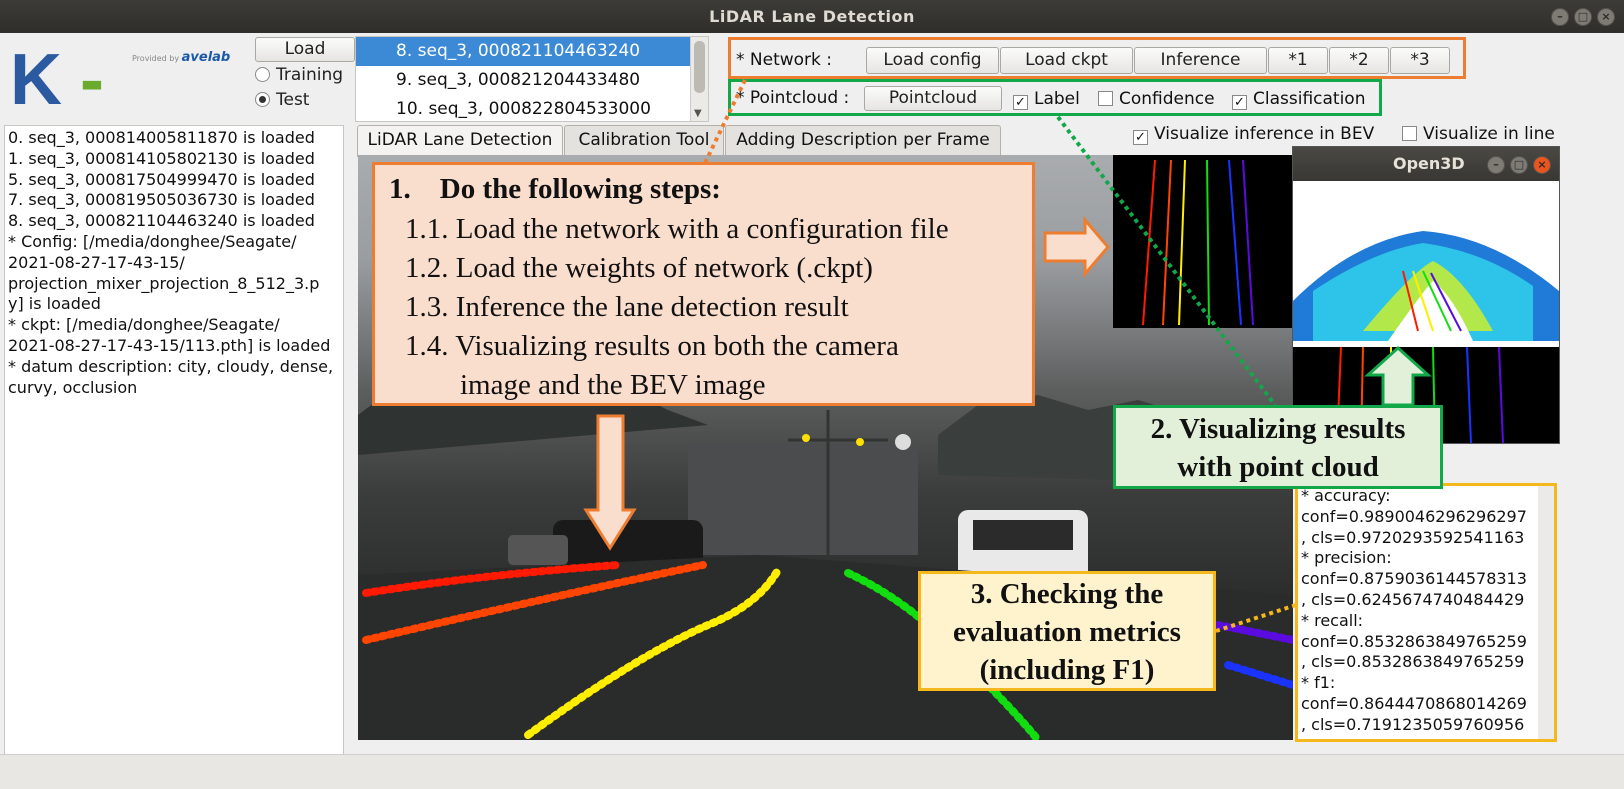  I want to click on preset-2-button: *2, so click(1359, 60).